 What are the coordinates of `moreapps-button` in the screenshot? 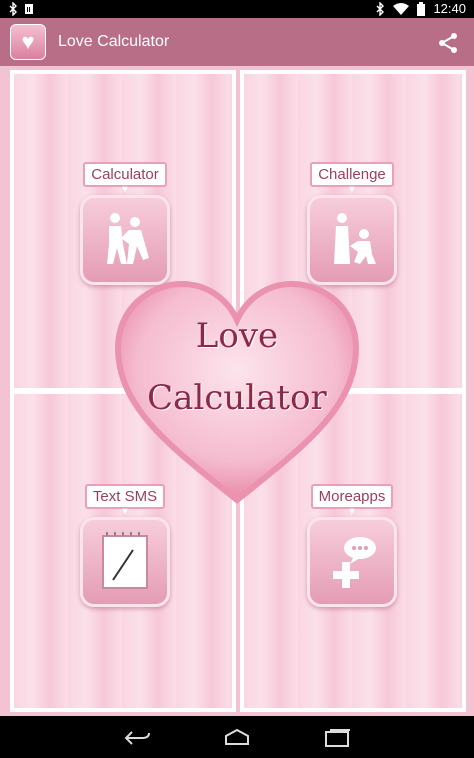 It's located at (352, 562).